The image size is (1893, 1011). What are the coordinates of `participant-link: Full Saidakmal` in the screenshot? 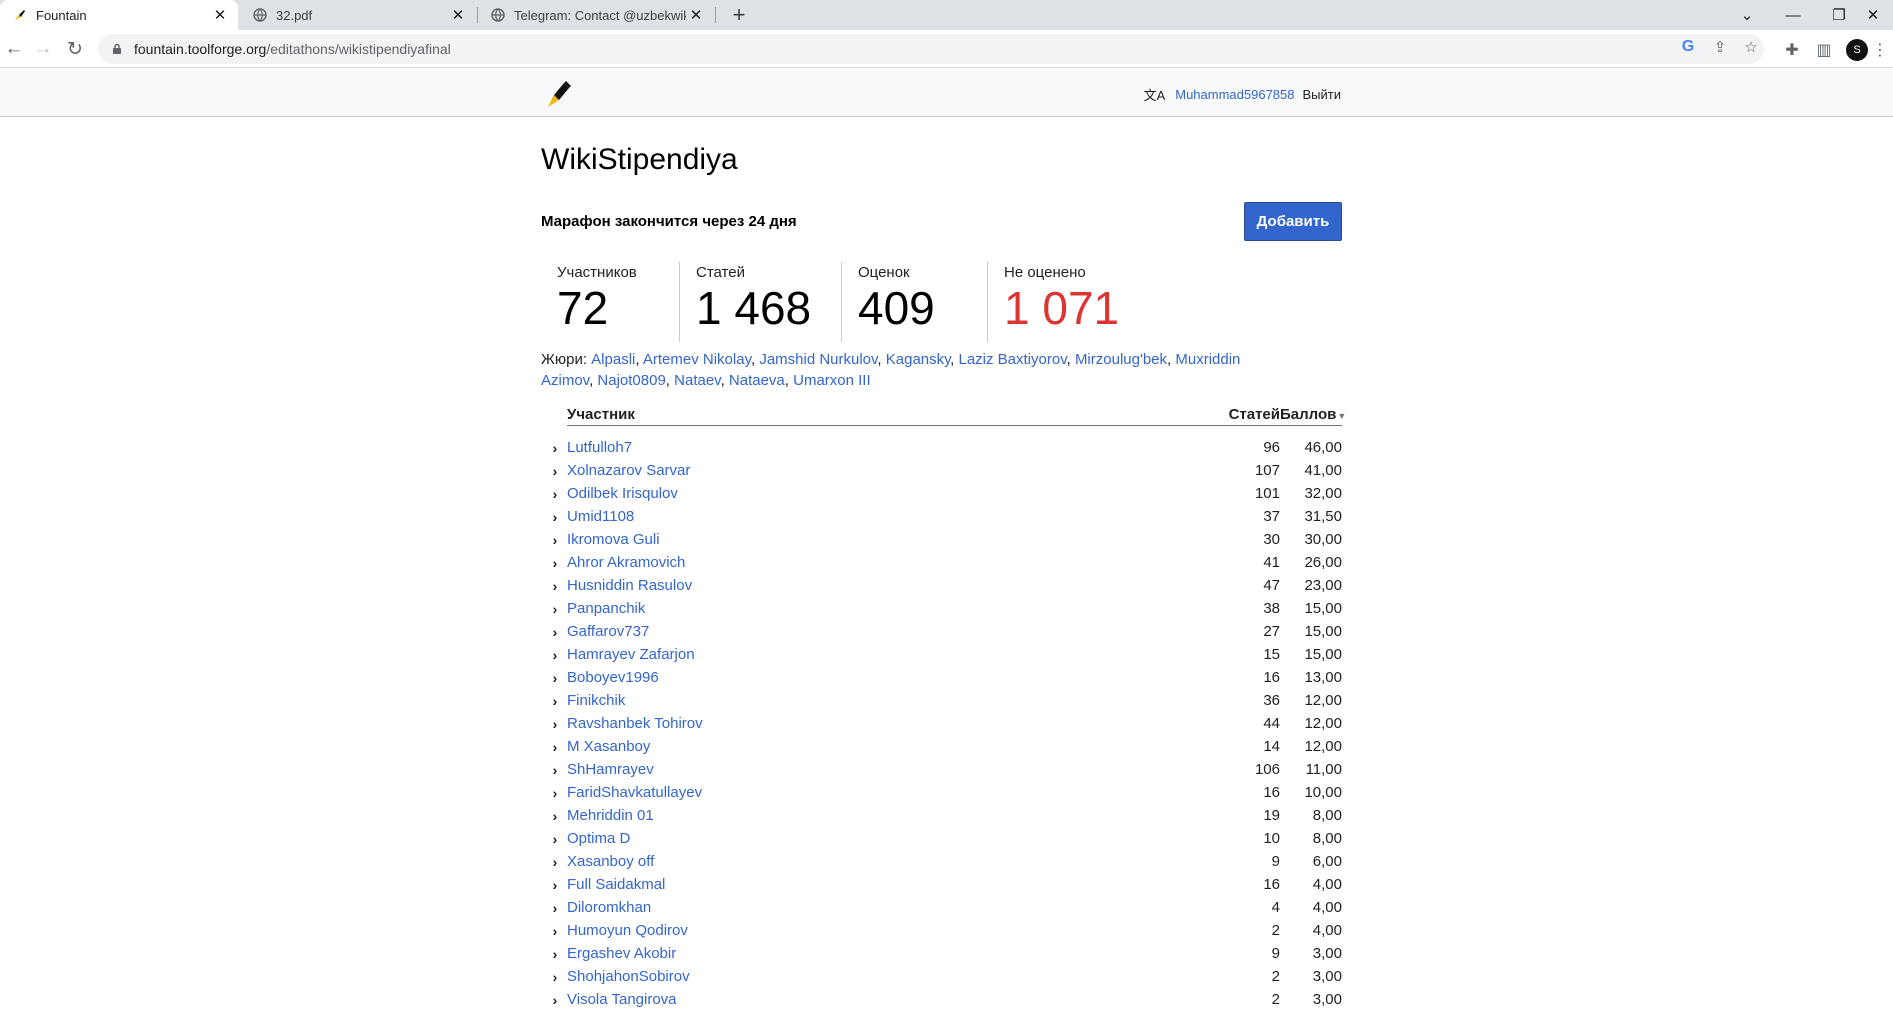 It's located at (892, 884).